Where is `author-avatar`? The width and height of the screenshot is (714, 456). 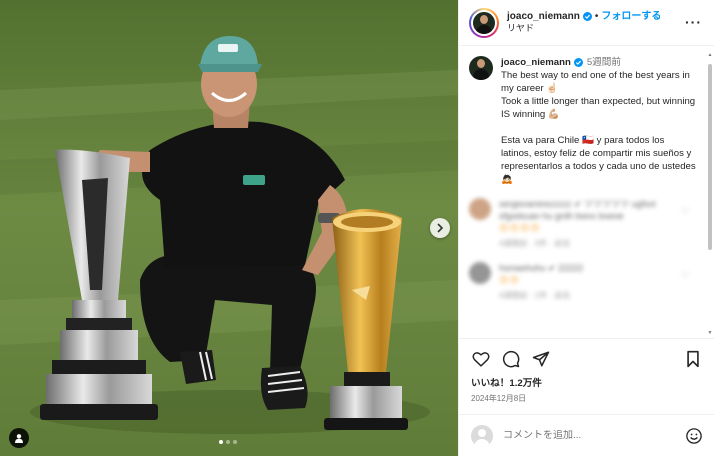 author-avatar is located at coordinates (484, 22).